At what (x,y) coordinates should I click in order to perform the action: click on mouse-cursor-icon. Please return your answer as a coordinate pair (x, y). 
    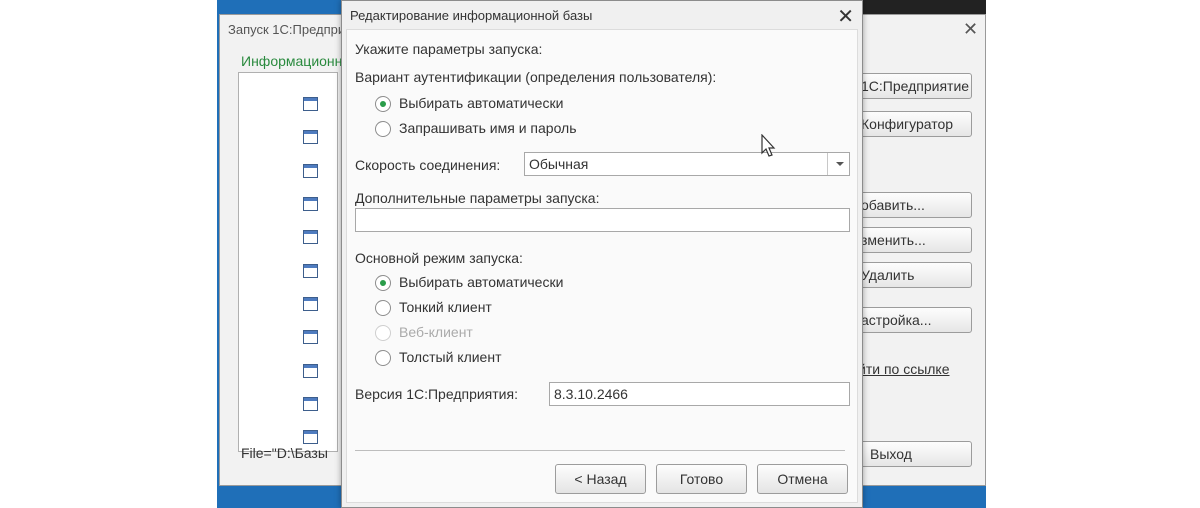
    Looking at the image, I should click on (768, 145).